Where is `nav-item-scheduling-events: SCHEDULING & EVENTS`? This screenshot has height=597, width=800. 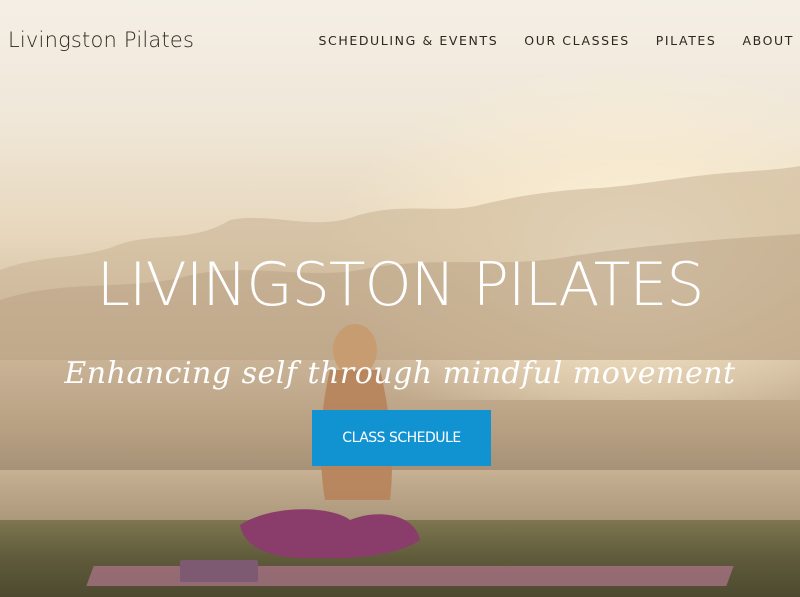 nav-item-scheduling-events: SCHEDULING & EVENTS is located at coordinates (408, 40).